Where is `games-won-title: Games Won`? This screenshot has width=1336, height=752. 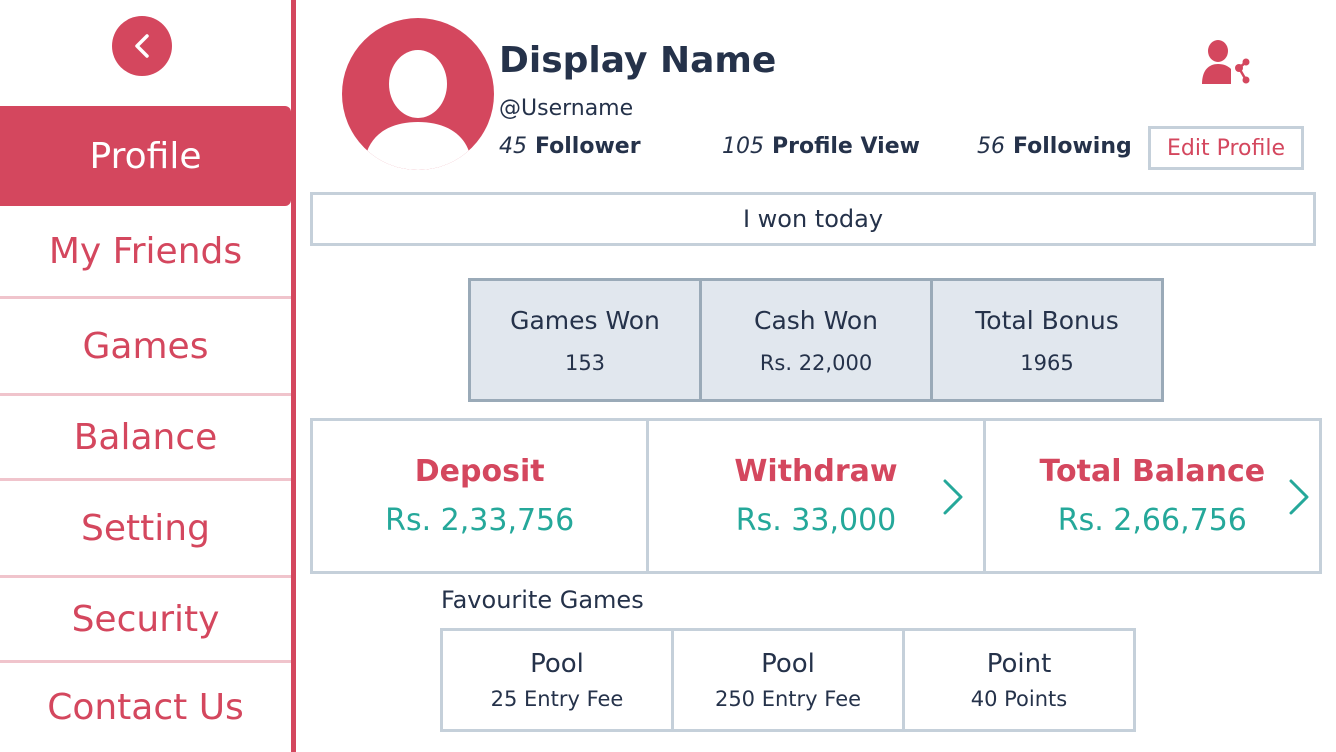 games-won-title: Games Won is located at coordinates (585, 320).